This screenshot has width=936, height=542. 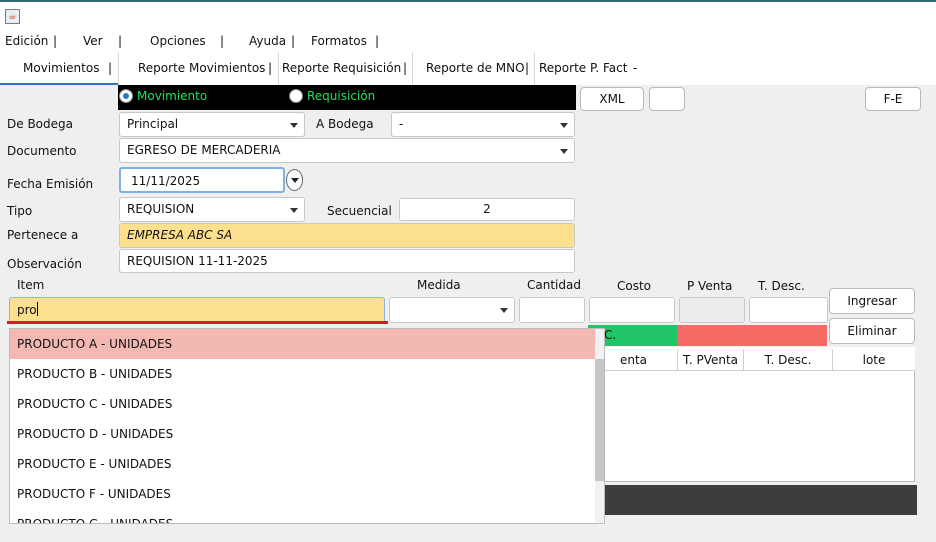 I want to click on secuencial-input: 2, so click(x=487, y=209).